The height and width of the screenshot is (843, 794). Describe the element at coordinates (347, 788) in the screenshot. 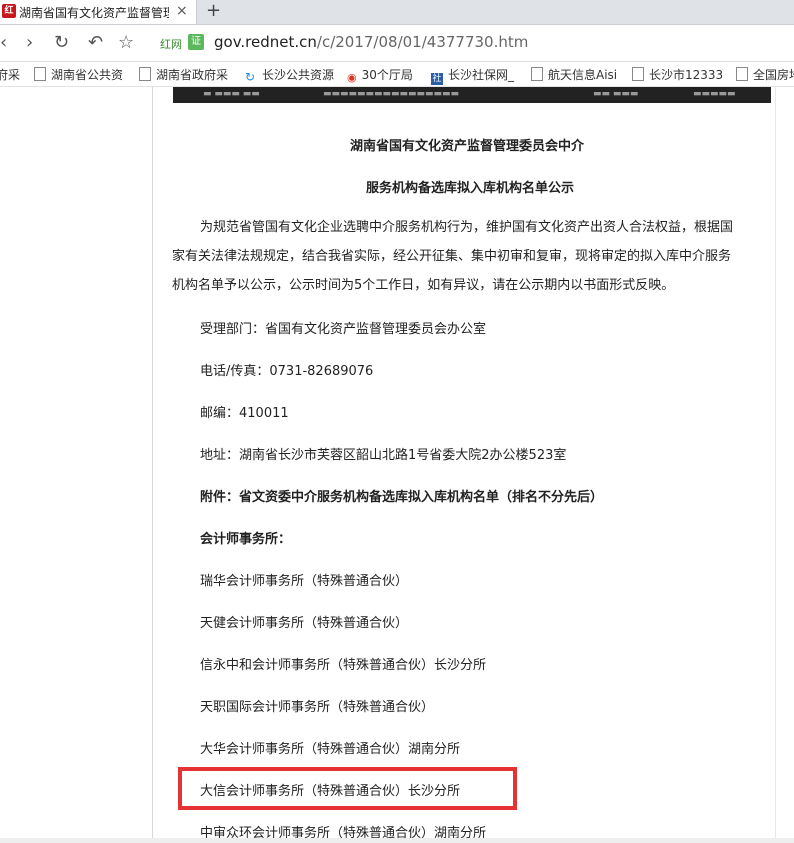

I see `highlight-box` at that location.